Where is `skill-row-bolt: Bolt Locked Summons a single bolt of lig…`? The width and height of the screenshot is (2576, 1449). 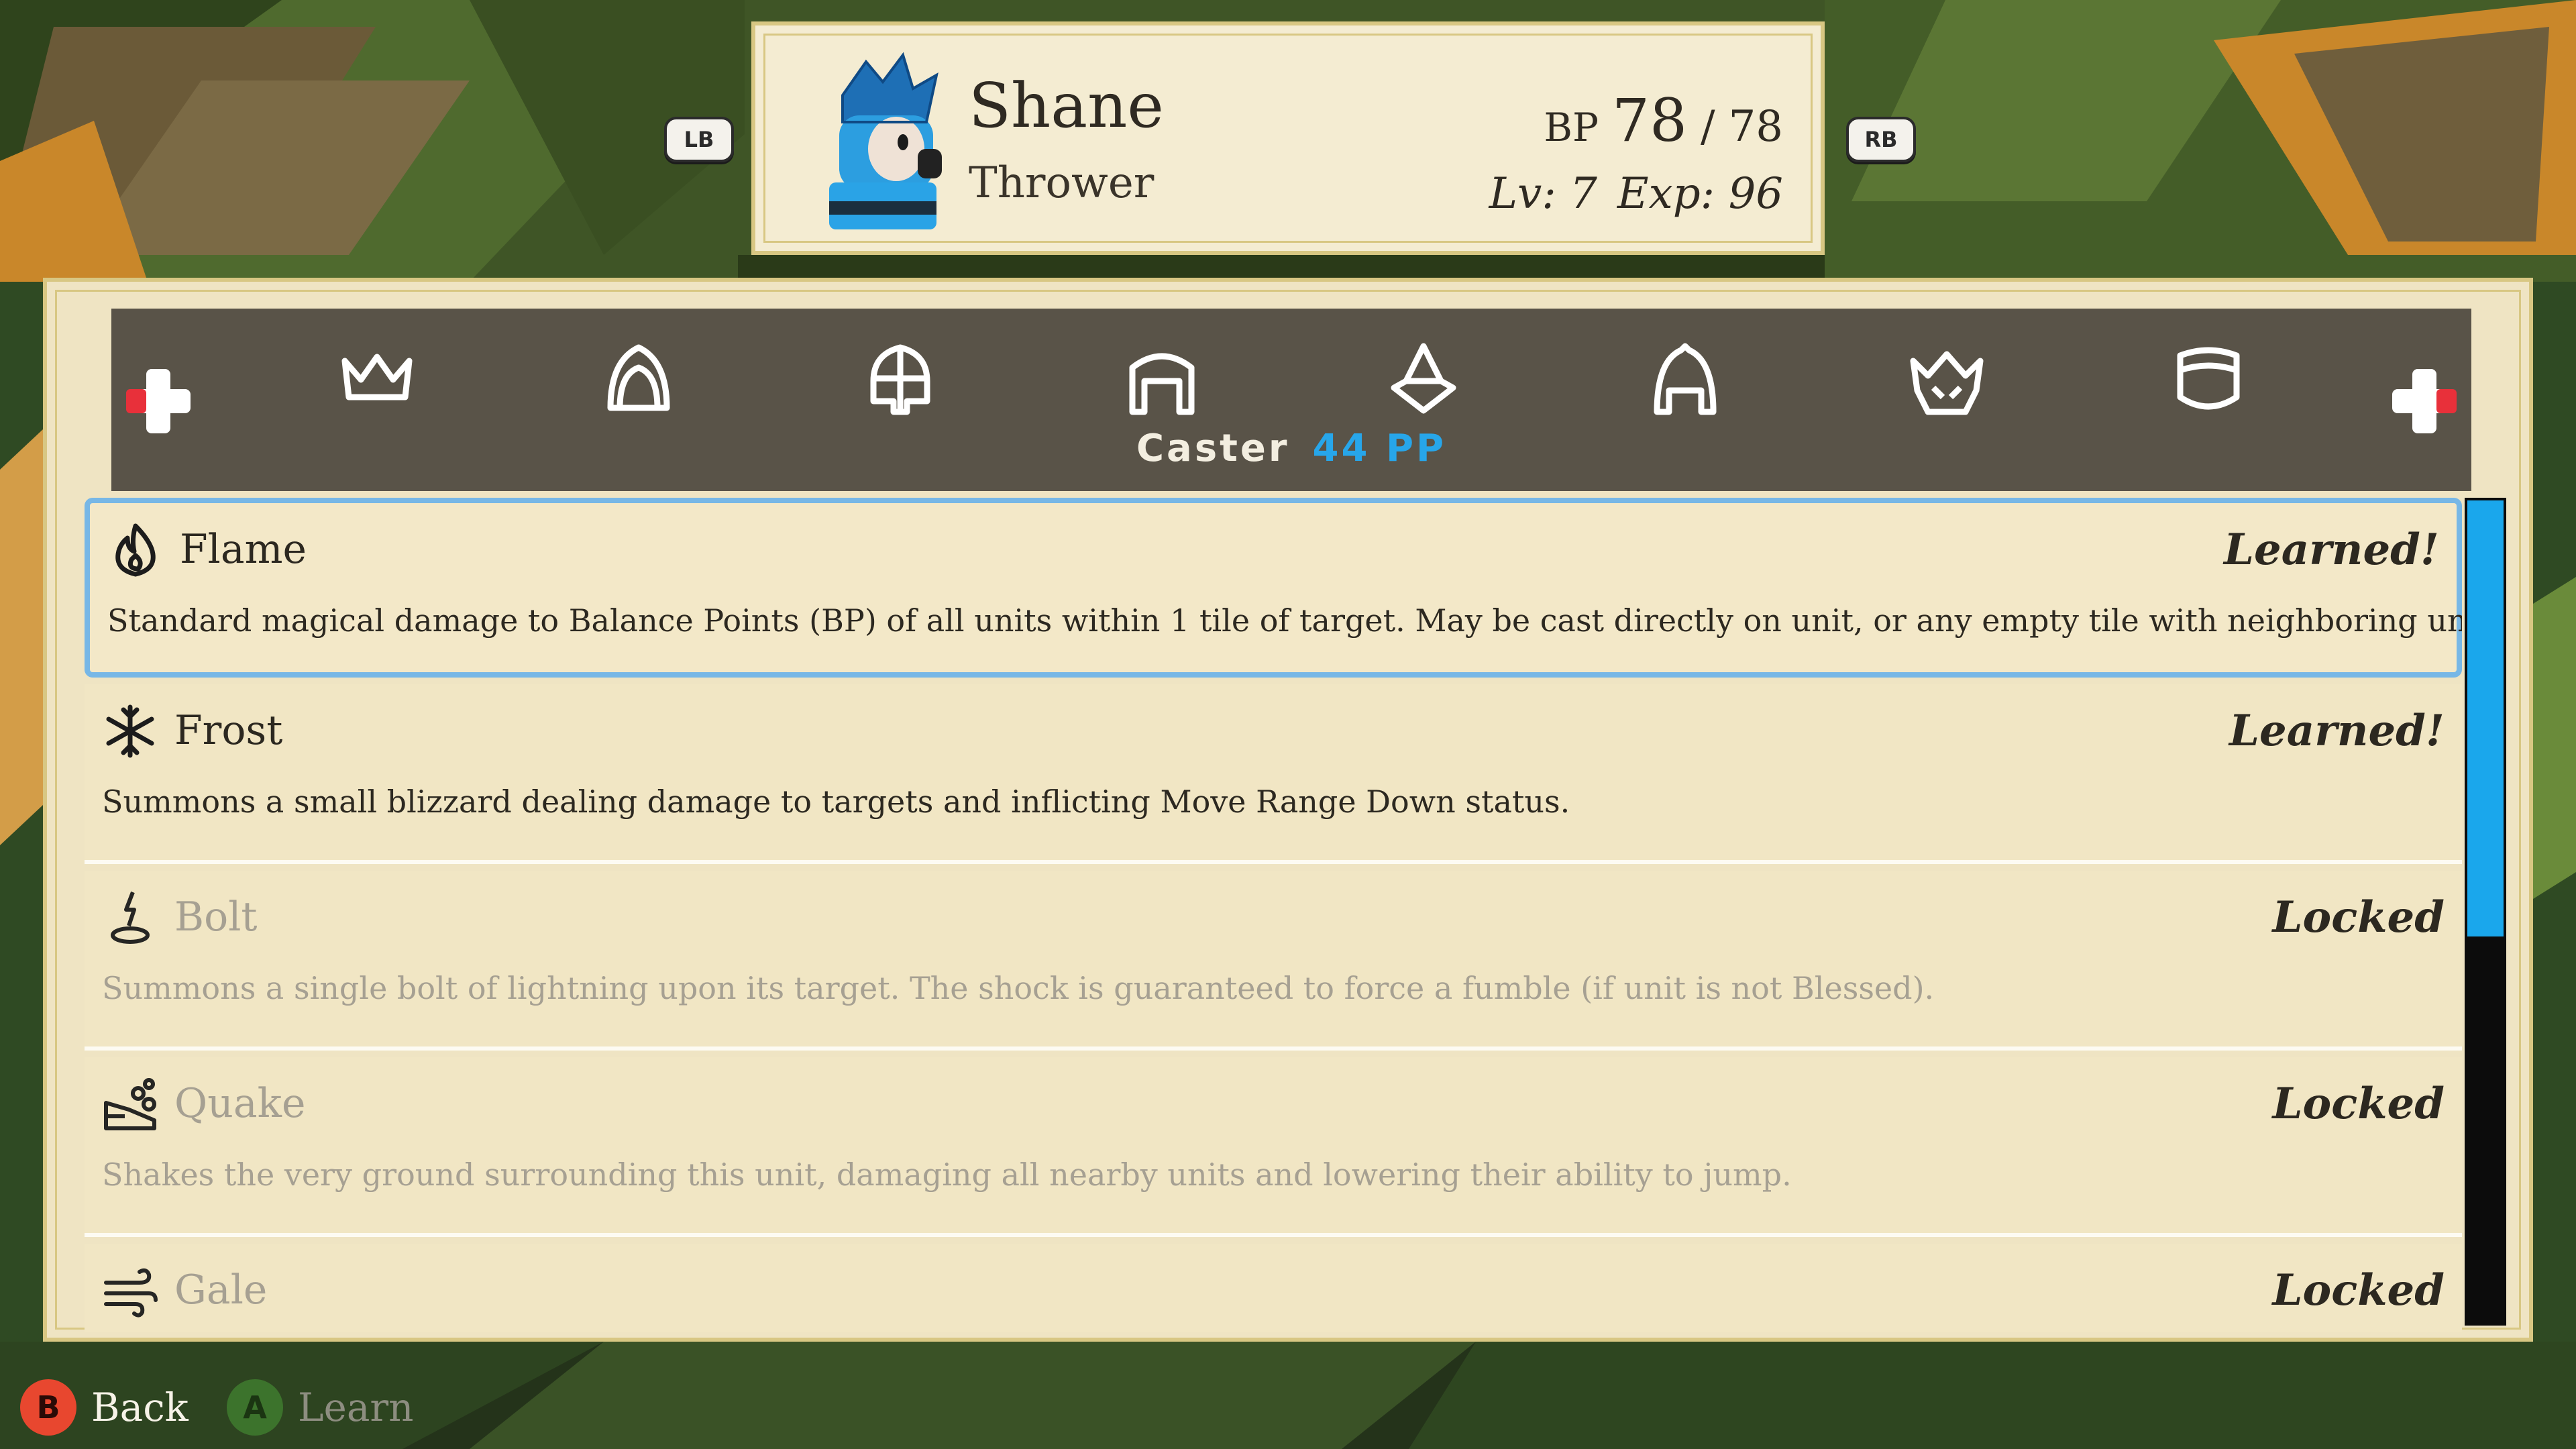 skill-row-bolt: Bolt Locked Summons a single bolt of lig… is located at coordinates (1273, 961).